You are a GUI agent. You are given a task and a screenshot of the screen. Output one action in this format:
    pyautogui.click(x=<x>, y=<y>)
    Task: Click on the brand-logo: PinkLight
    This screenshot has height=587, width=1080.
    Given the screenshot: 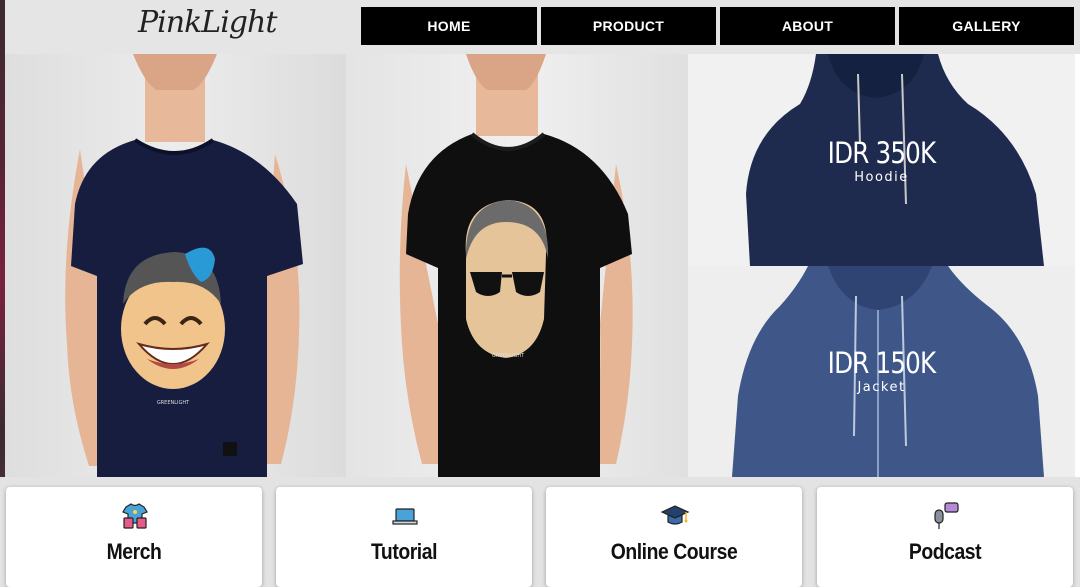 What is the action you would take?
    pyautogui.click(x=207, y=22)
    